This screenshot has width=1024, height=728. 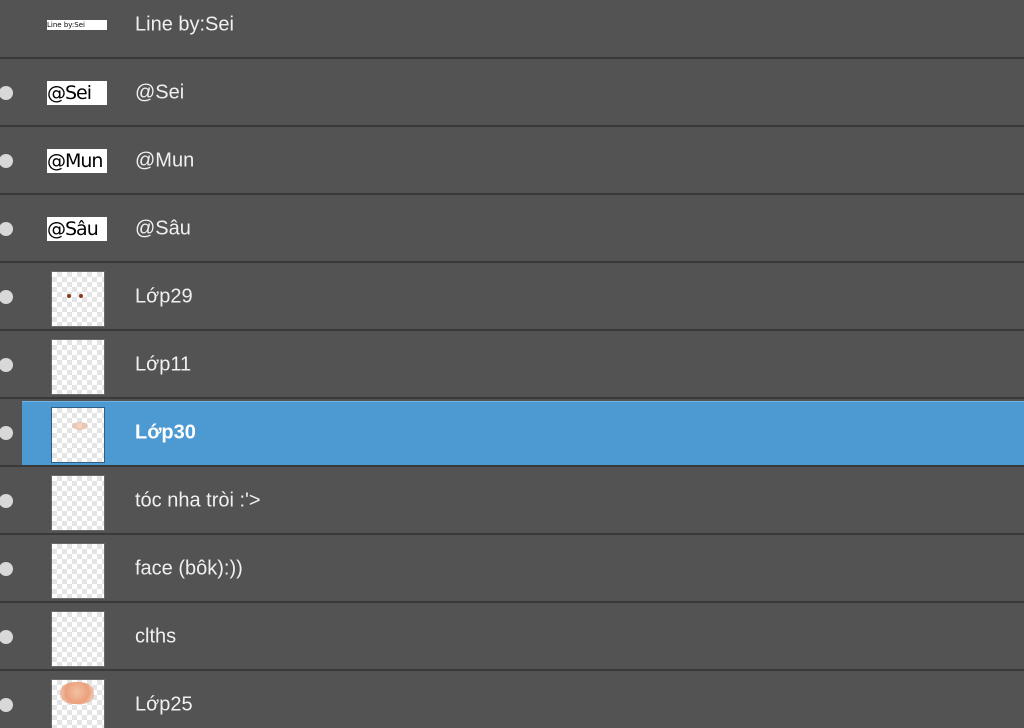 I want to click on layer-row-lop25: Lớp25, so click(x=512, y=700).